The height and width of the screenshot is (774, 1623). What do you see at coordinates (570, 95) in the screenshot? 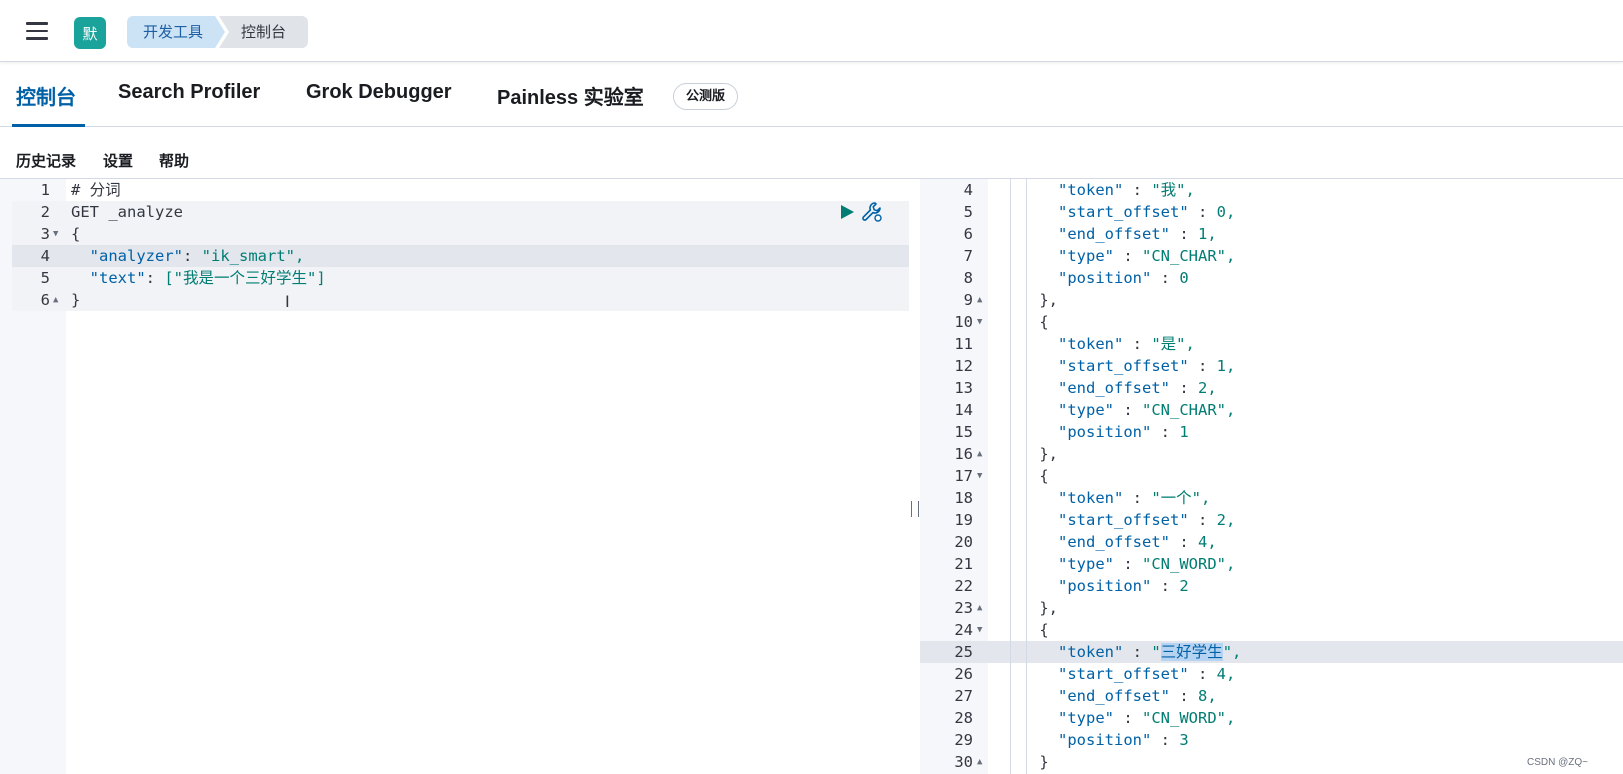
I see `tab-painless-lab: Painless 实验室` at bounding box center [570, 95].